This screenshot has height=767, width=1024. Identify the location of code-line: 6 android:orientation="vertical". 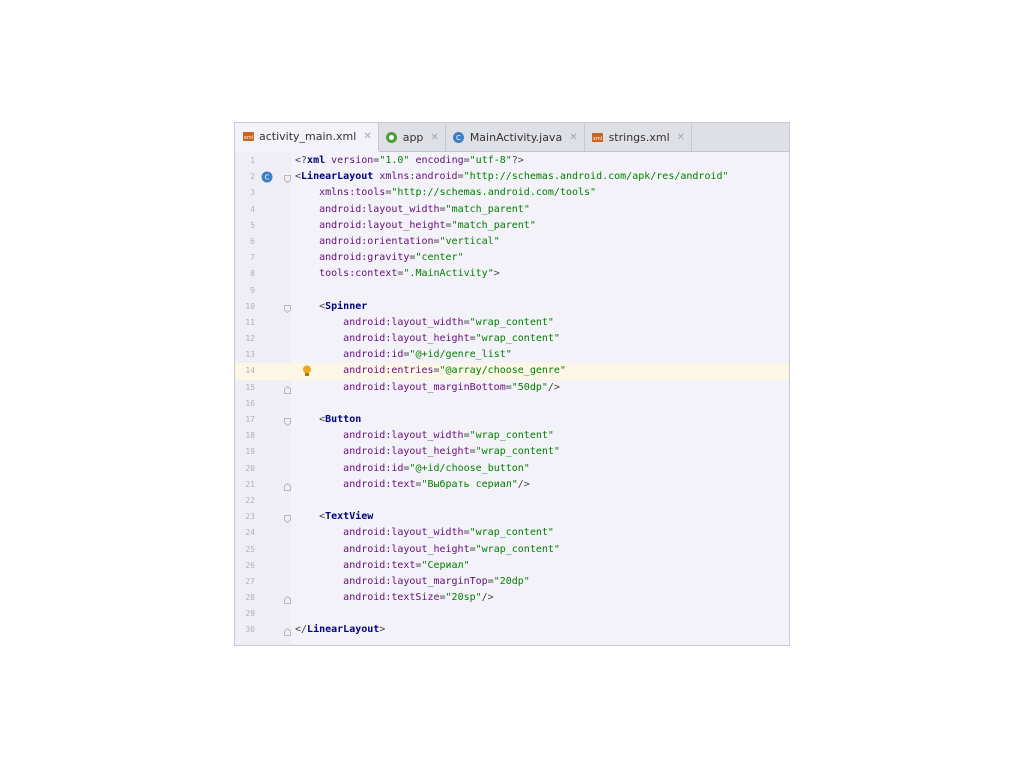
(512, 242).